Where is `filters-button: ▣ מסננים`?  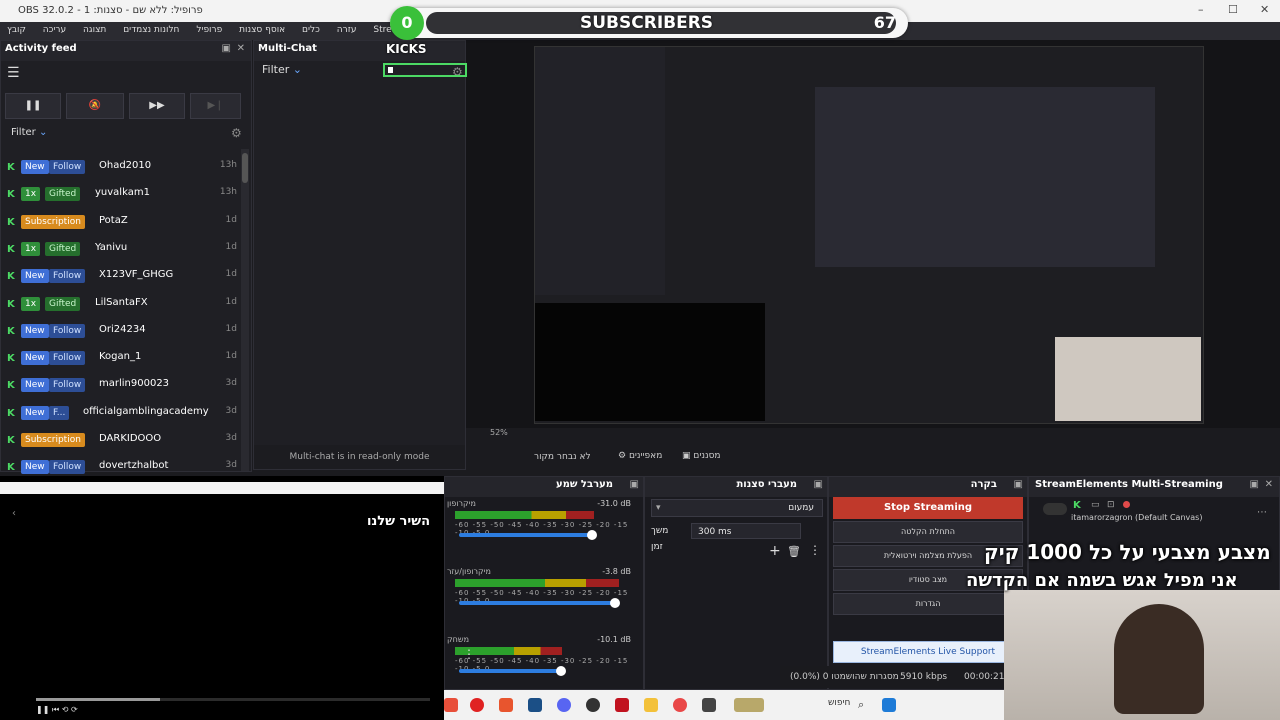
filters-button: ▣ מסננים is located at coordinates (701, 456).